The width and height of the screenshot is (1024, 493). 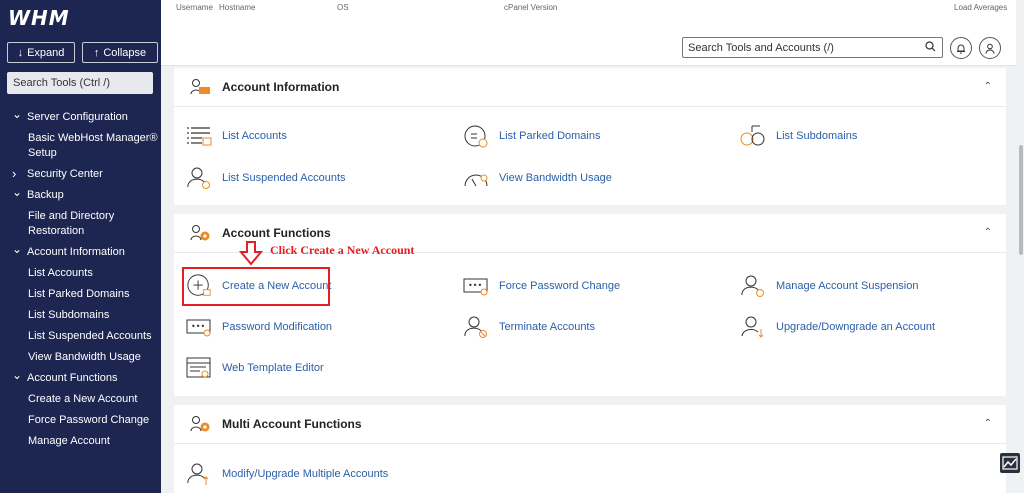 What do you see at coordinates (237, 7) in the screenshot?
I see `stat-hostname: Hostname` at bounding box center [237, 7].